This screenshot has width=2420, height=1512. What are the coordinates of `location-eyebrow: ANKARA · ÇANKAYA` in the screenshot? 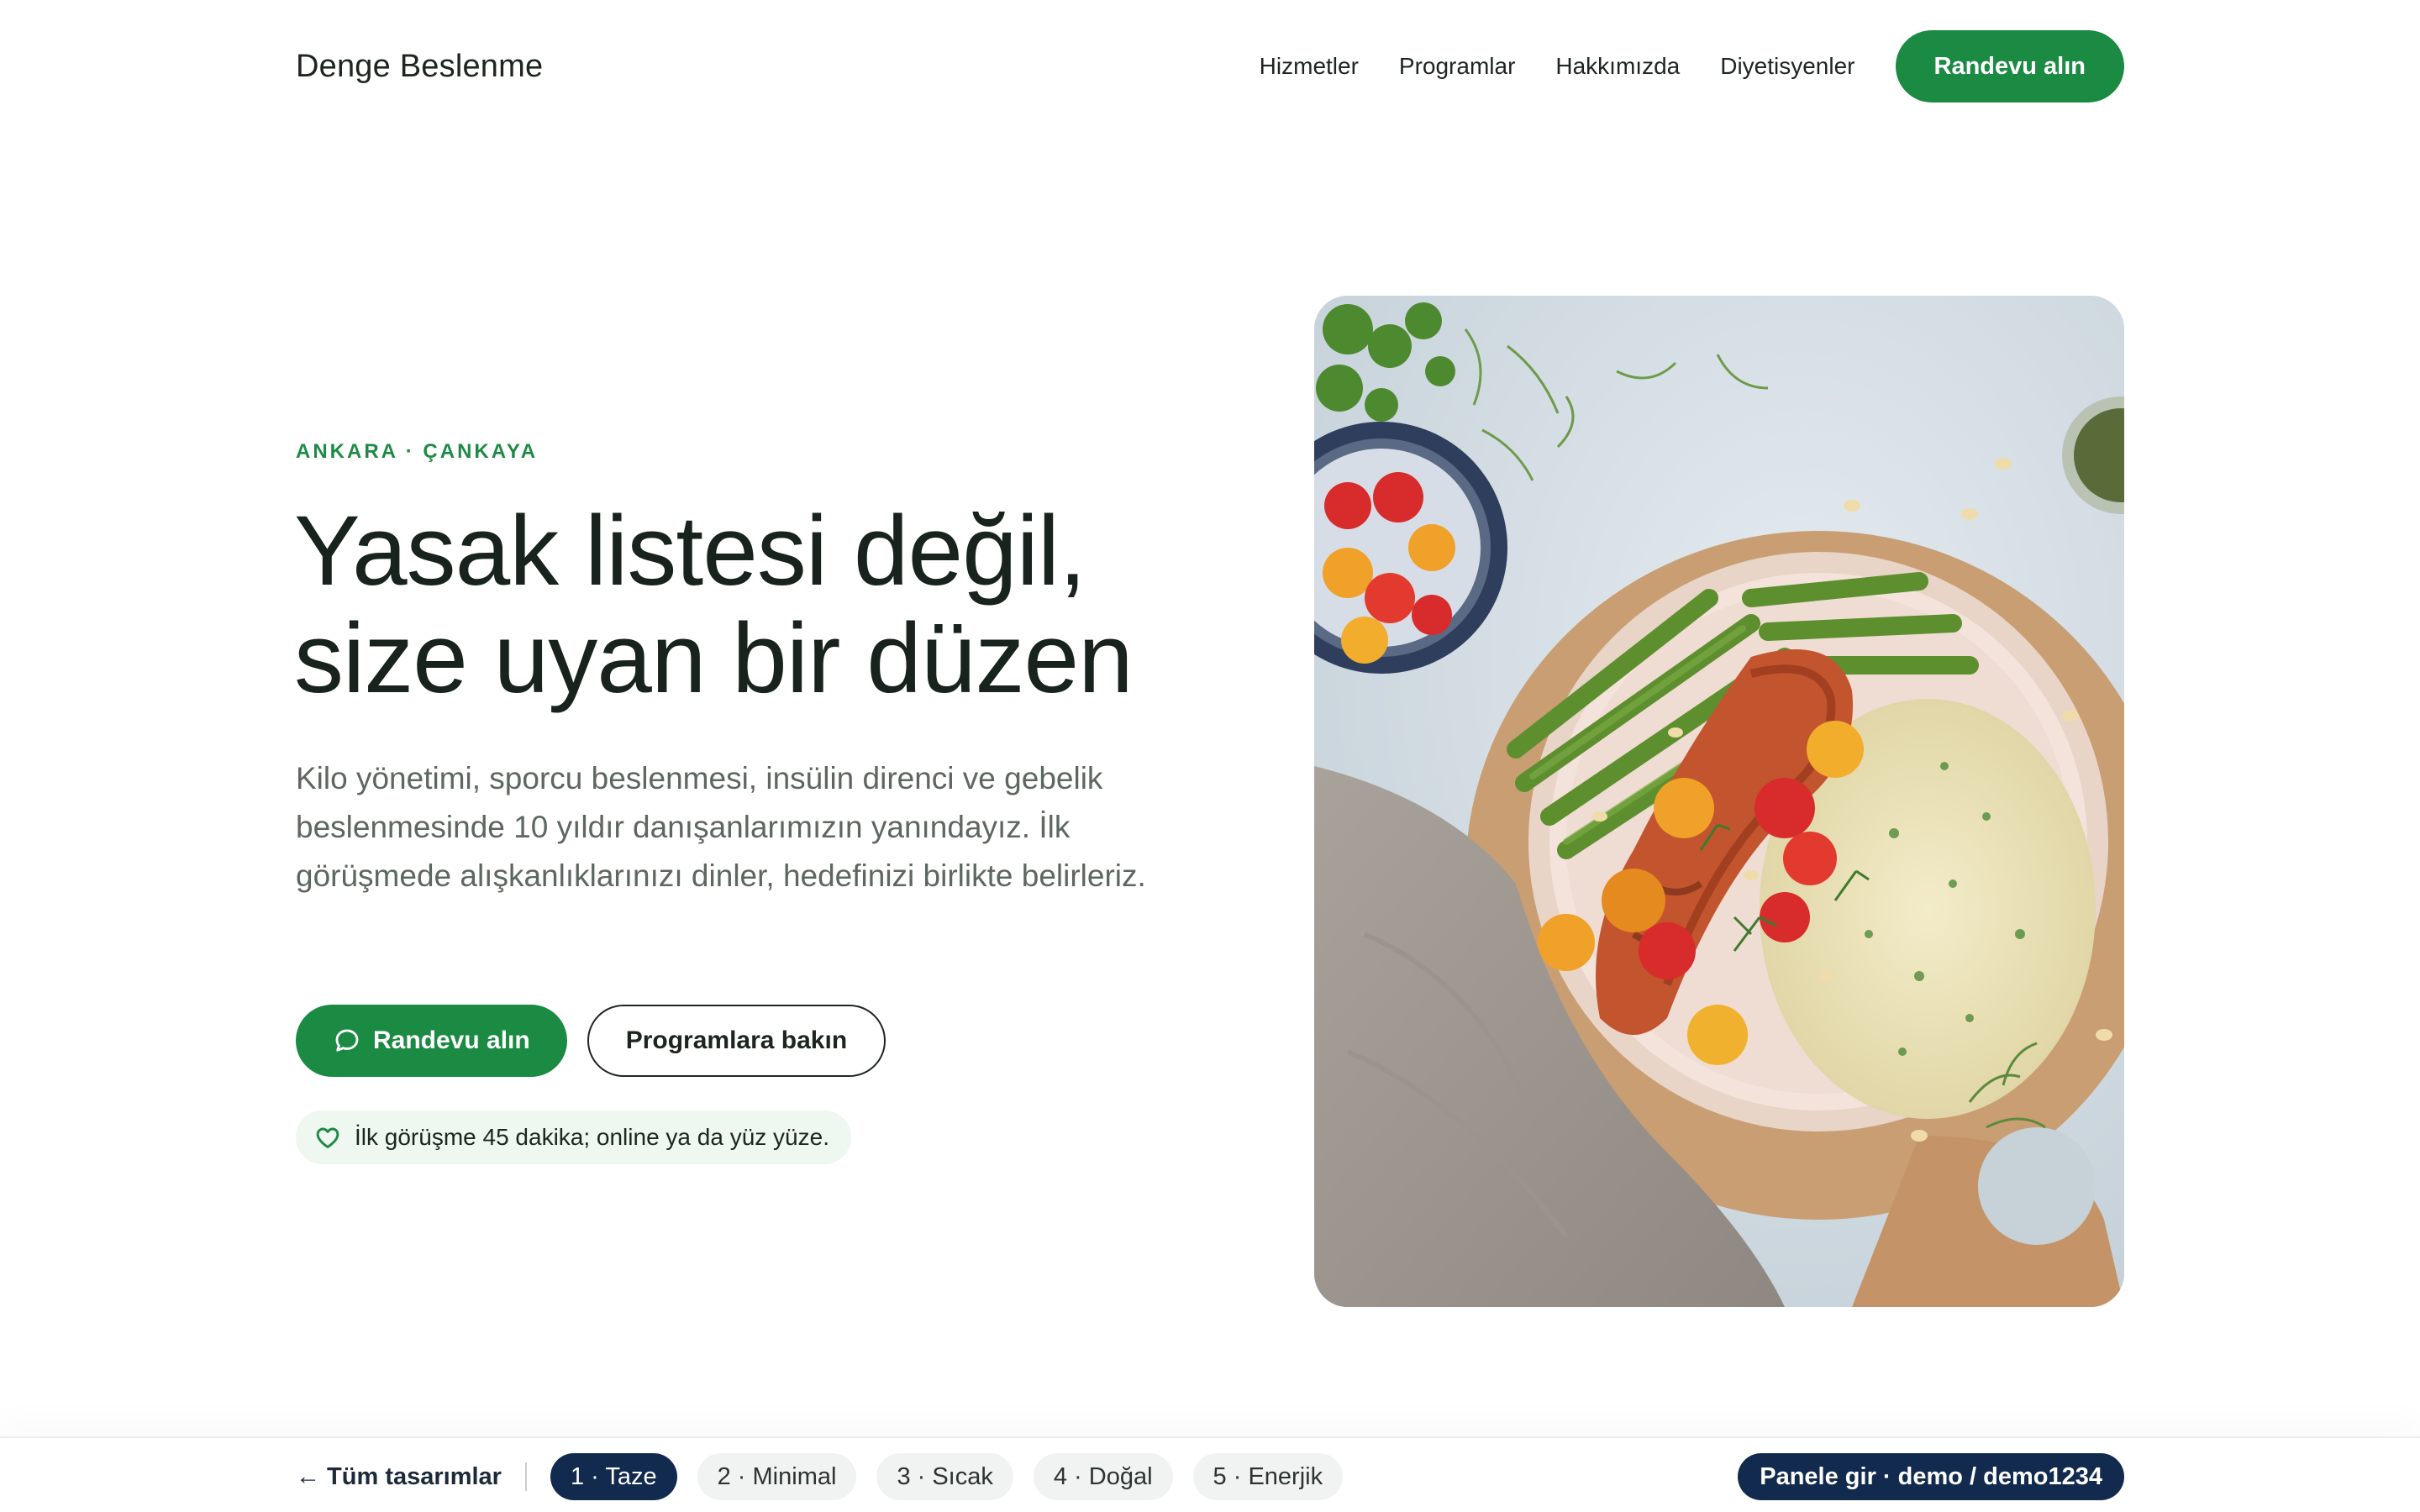 It's located at (417, 451).